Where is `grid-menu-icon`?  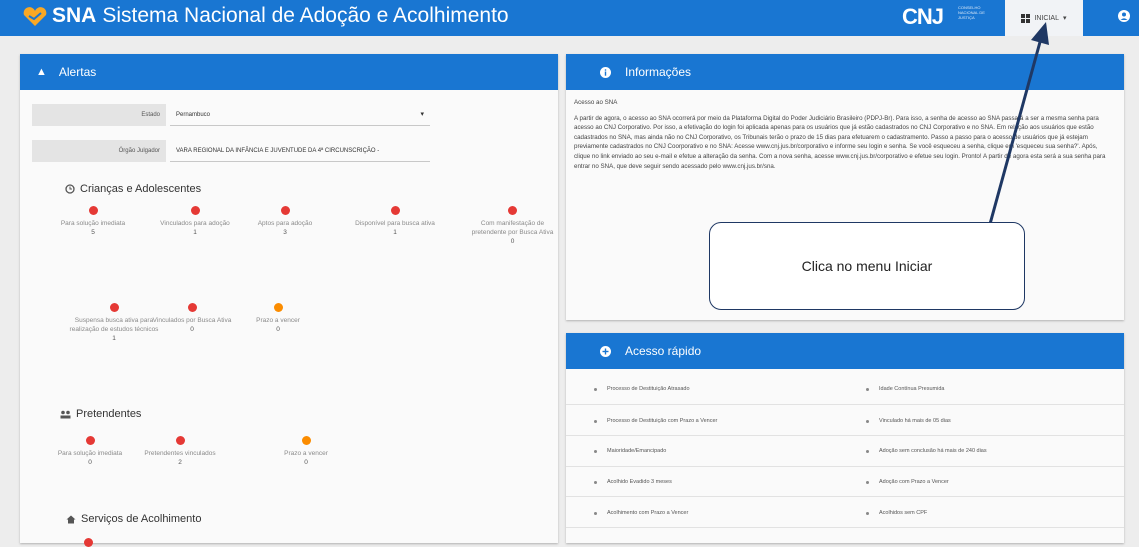
grid-menu-icon is located at coordinates (1026, 18).